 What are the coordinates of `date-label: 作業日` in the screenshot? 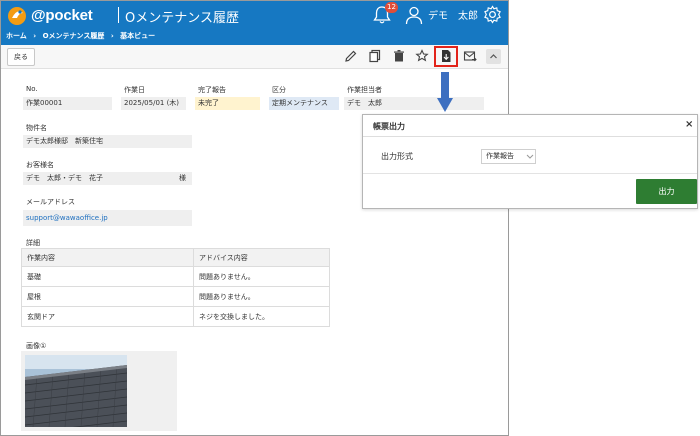 It's located at (134, 90).